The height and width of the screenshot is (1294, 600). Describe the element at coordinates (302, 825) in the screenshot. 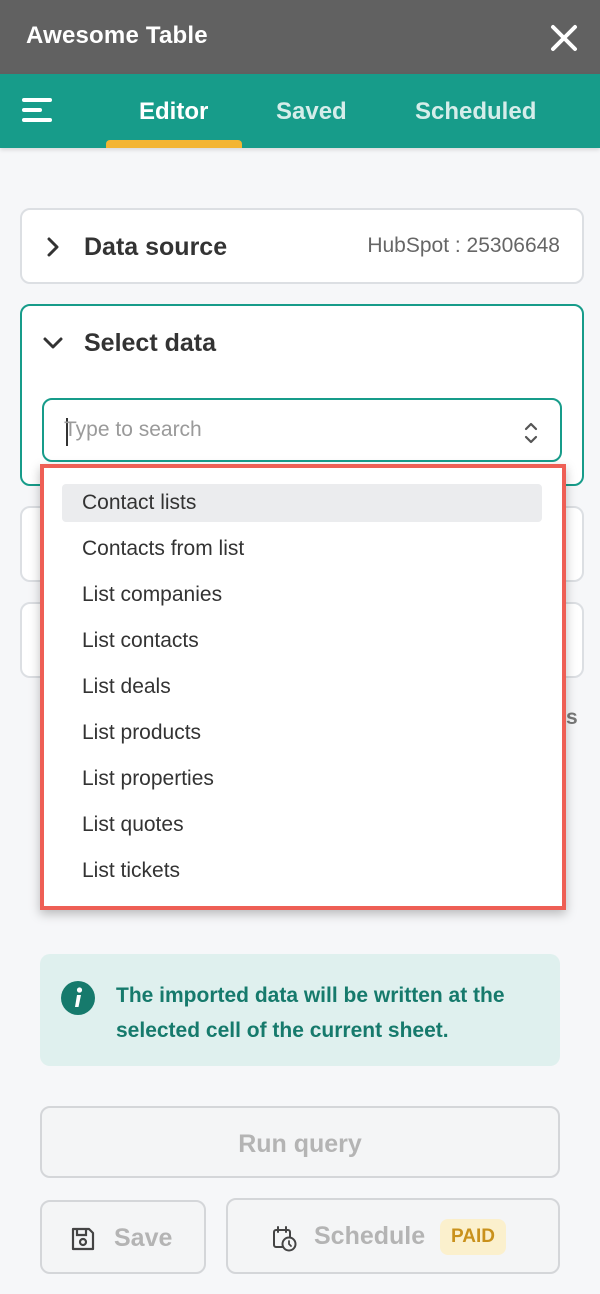

I see `option-list-quotes: List quotes` at that location.